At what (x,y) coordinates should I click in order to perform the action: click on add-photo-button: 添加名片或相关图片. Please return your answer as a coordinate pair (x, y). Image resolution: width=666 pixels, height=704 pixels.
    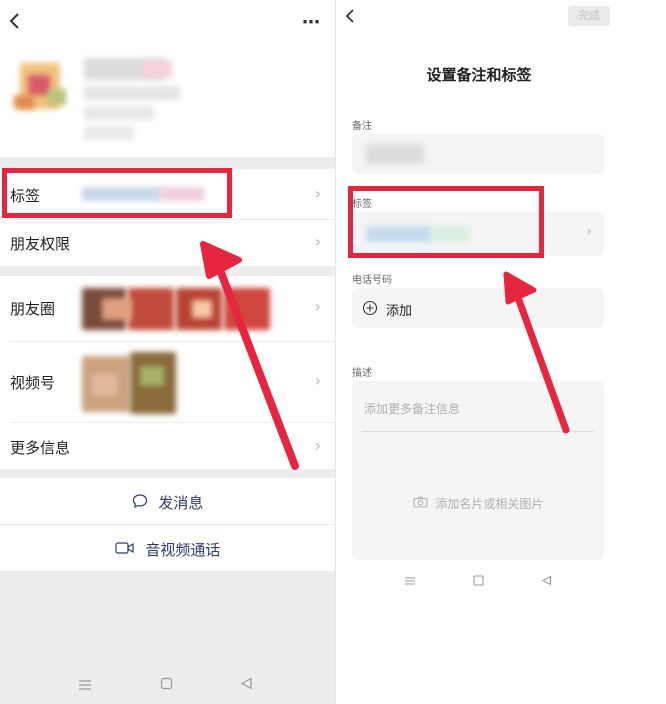
    Looking at the image, I should click on (478, 503).